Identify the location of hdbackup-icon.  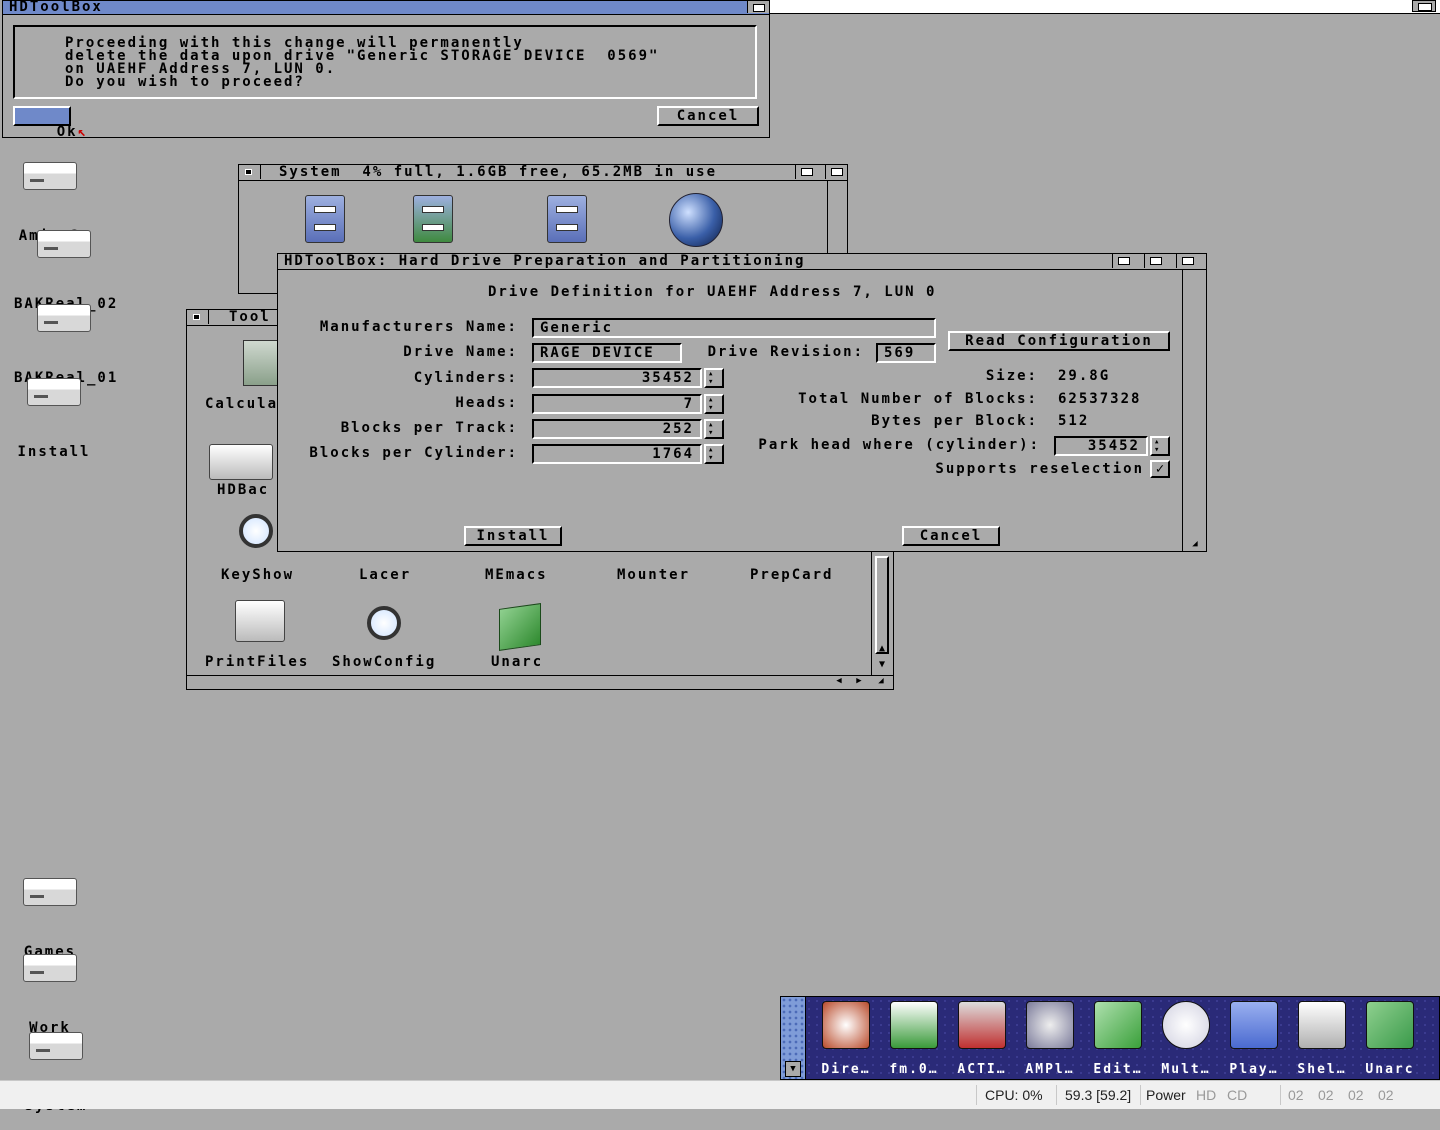
(241, 462).